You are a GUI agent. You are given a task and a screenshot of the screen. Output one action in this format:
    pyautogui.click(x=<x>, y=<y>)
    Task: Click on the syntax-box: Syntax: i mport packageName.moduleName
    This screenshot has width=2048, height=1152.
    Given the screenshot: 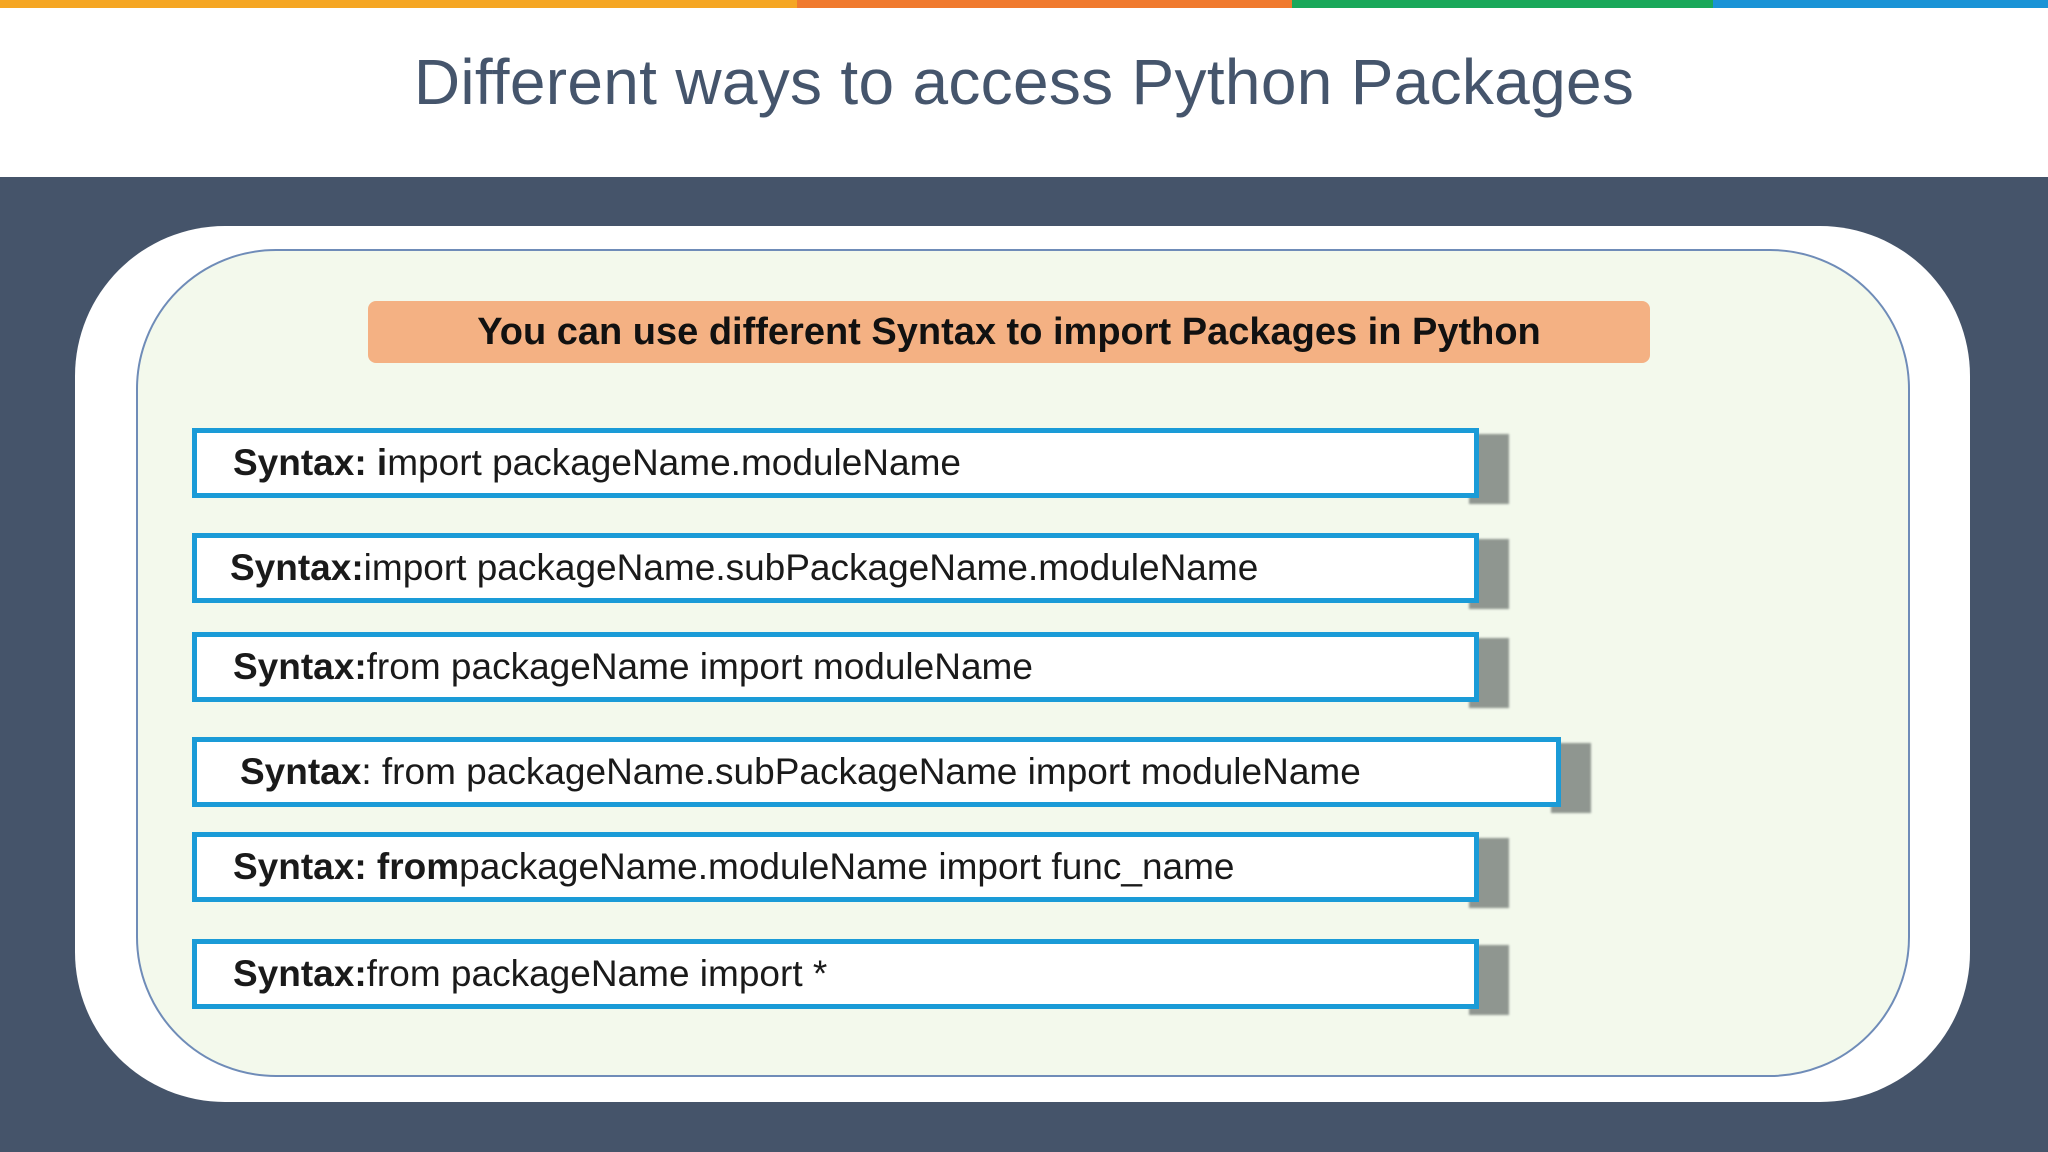 What is the action you would take?
    pyautogui.click(x=835, y=463)
    